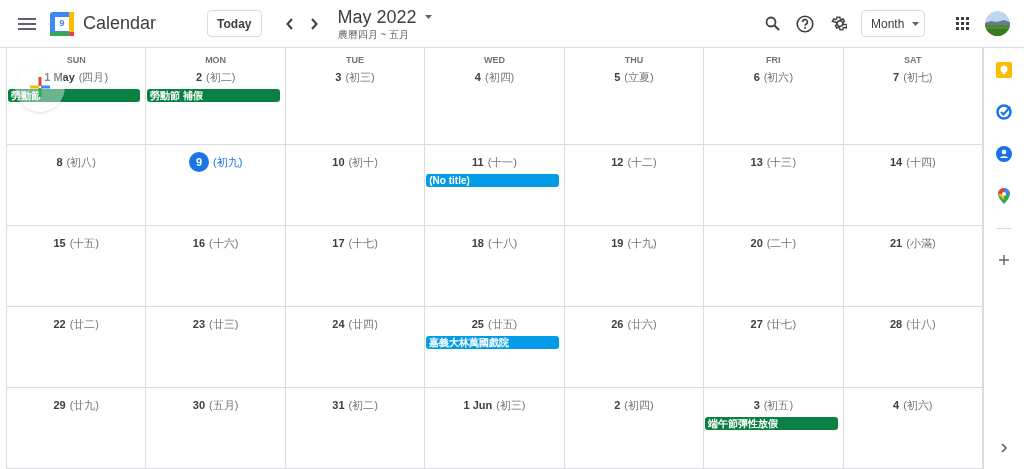 The image size is (1024, 469). What do you see at coordinates (896, 243) in the screenshot?
I see `day-number: 21` at bounding box center [896, 243].